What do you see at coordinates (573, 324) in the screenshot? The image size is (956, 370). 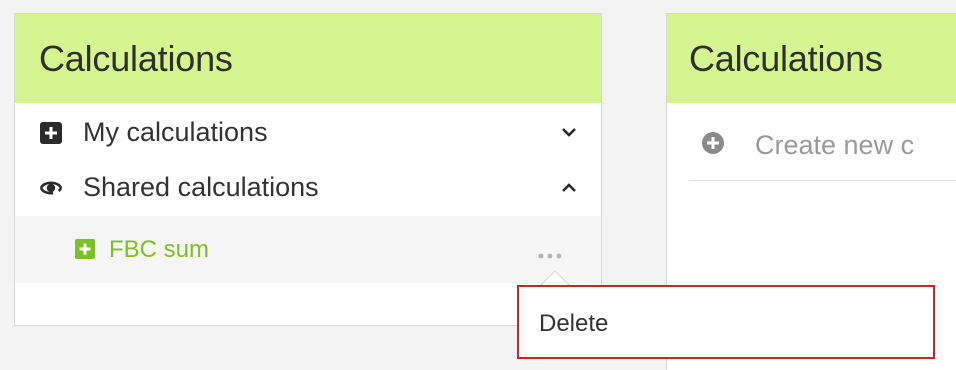 I see `delete-menu-item: Delete` at bounding box center [573, 324].